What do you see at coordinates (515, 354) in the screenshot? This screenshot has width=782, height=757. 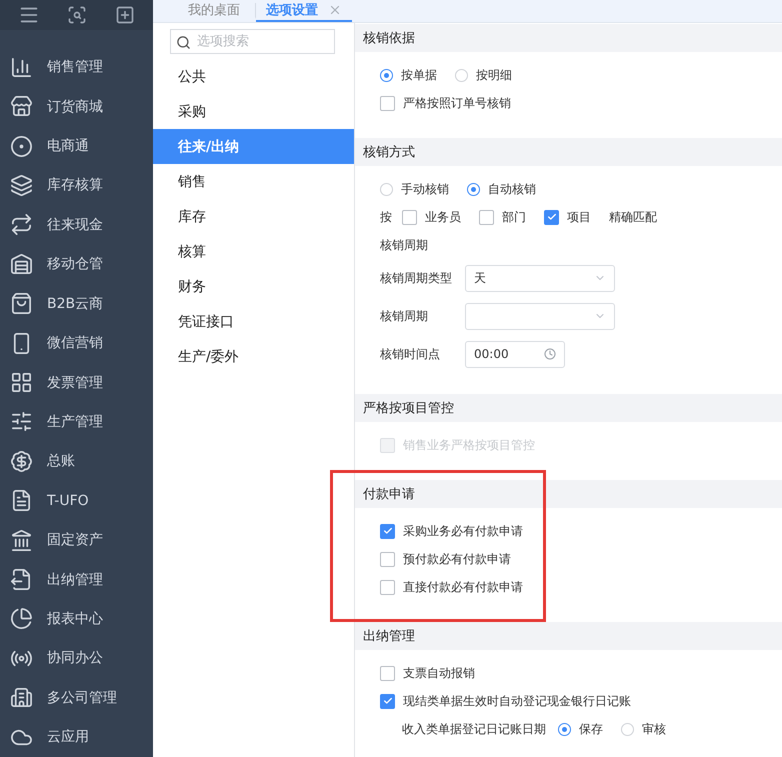 I see `time-field: 00:00` at bounding box center [515, 354].